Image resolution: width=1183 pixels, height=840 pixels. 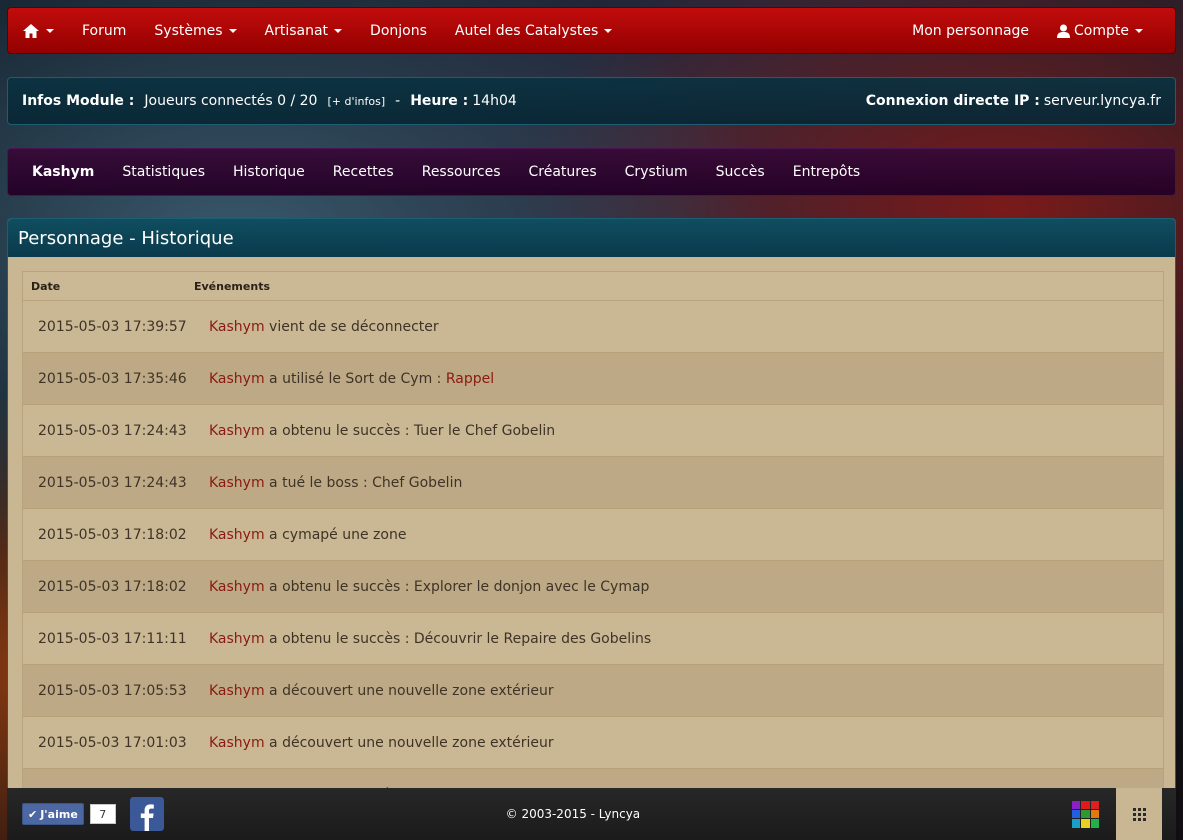 I want to click on nav-mon-personnage-label: Mon personnage, so click(x=971, y=30).